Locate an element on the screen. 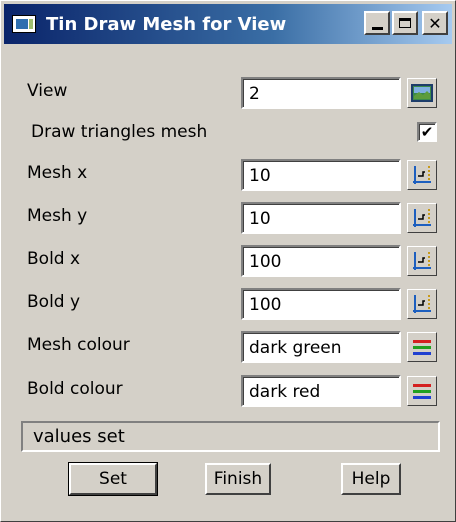 Image resolution: width=456 pixels, height=522 pixels. close-icon: ✕ is located at coordinates (435, 23).